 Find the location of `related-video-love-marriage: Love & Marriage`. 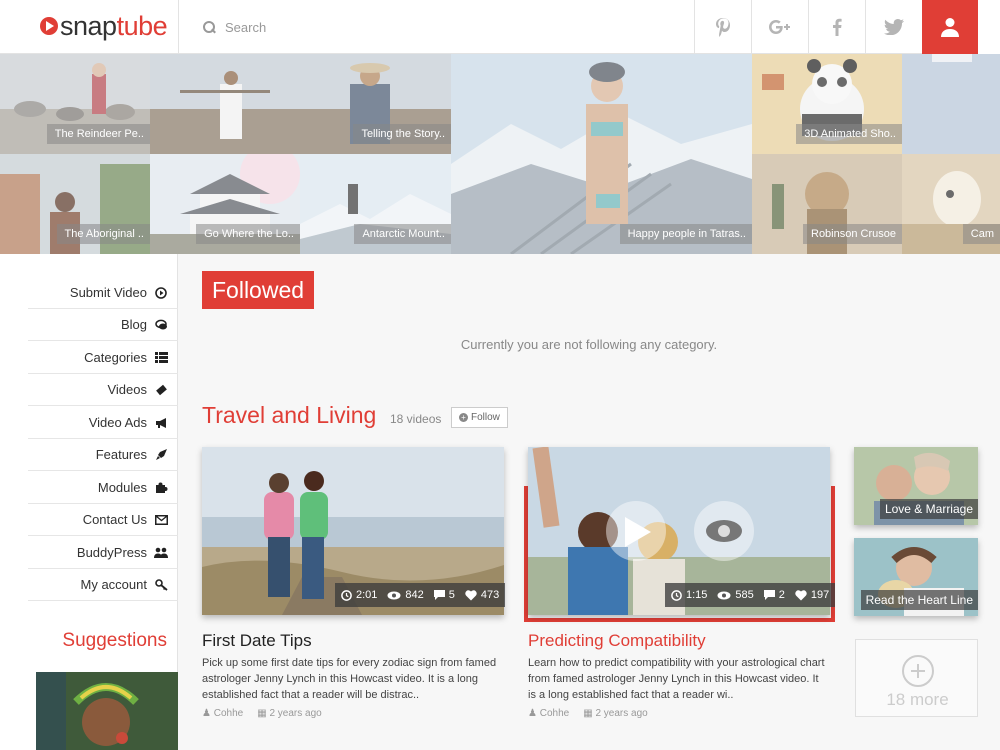

related-video-love-marriage: Love & Marriage is located at coordinates (916, 486).